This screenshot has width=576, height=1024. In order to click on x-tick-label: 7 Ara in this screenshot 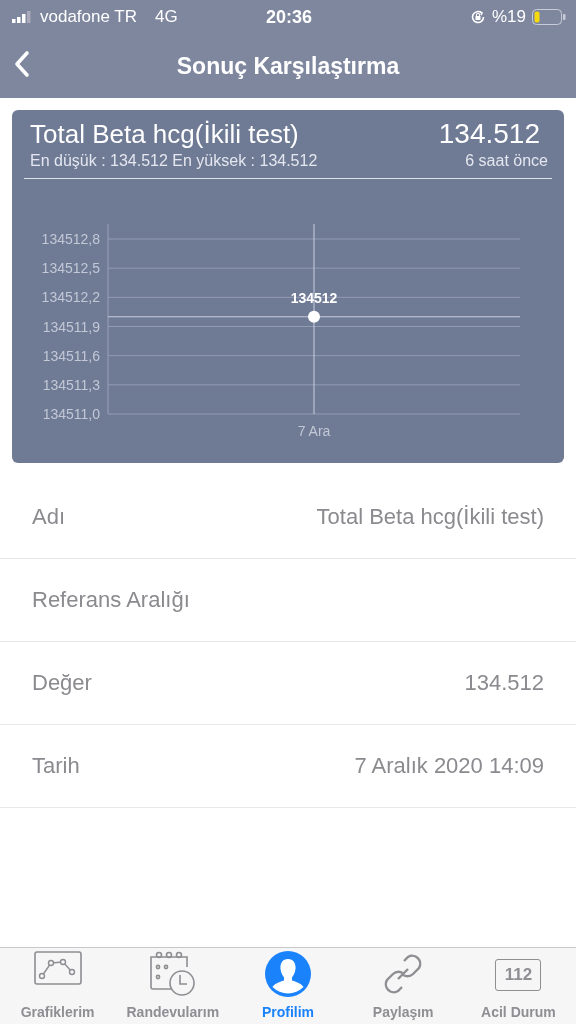, I will do `click(314, 431)`.